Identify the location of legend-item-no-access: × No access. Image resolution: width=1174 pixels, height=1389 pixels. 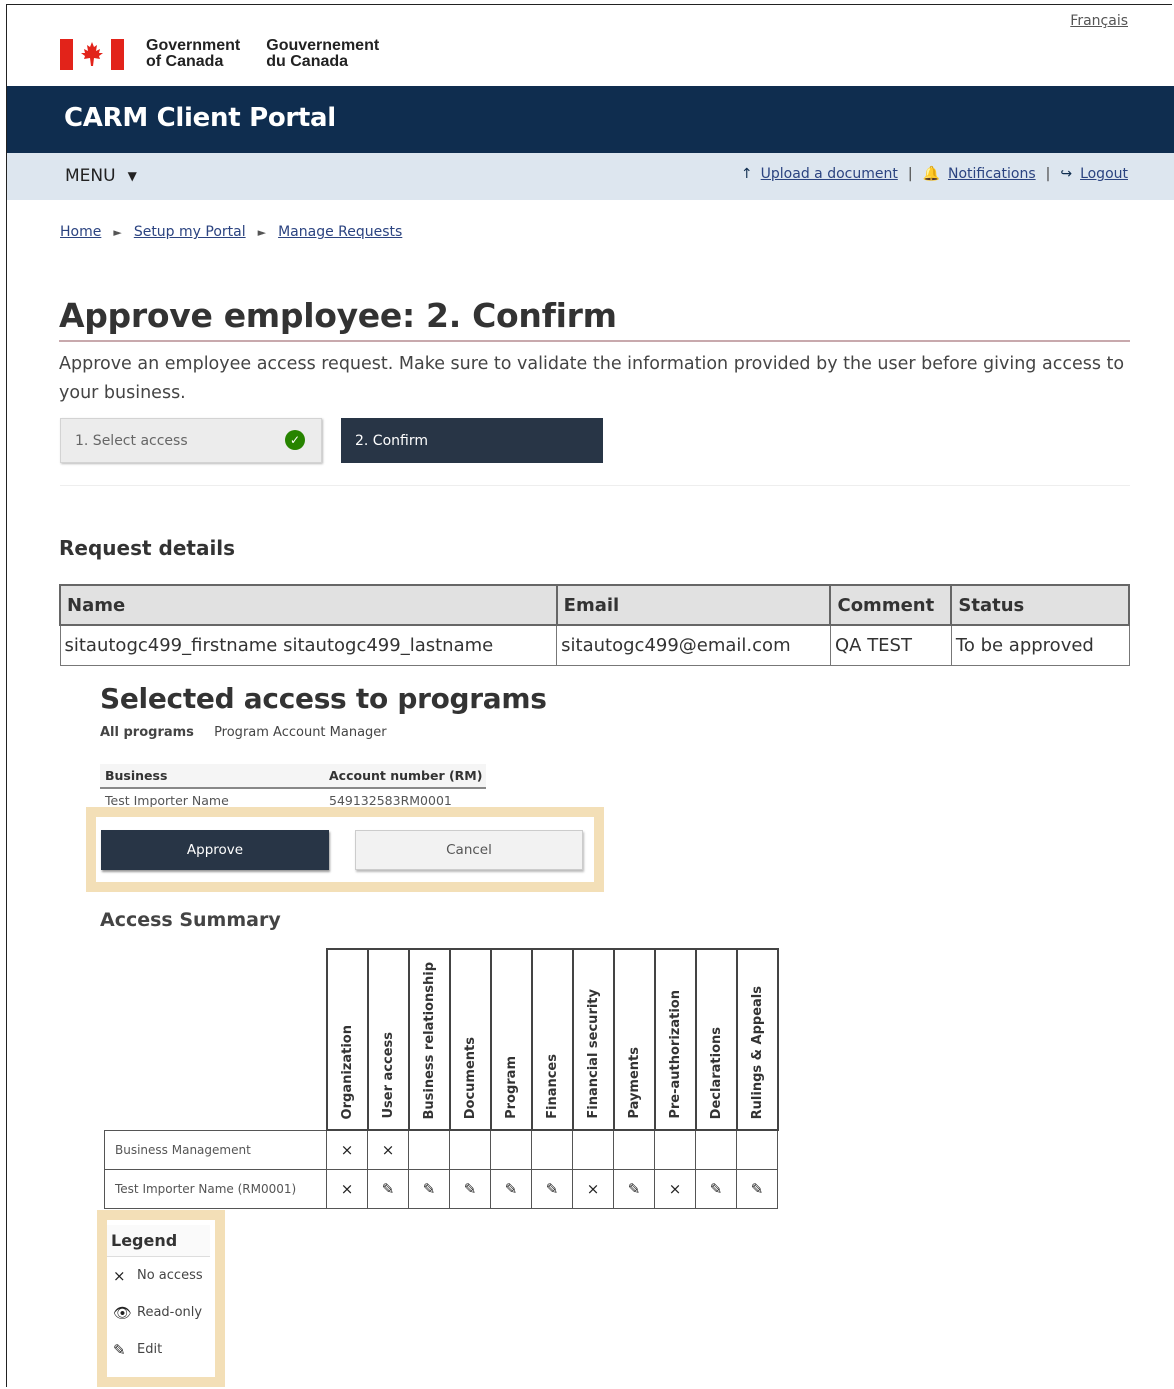
(158, 1275).